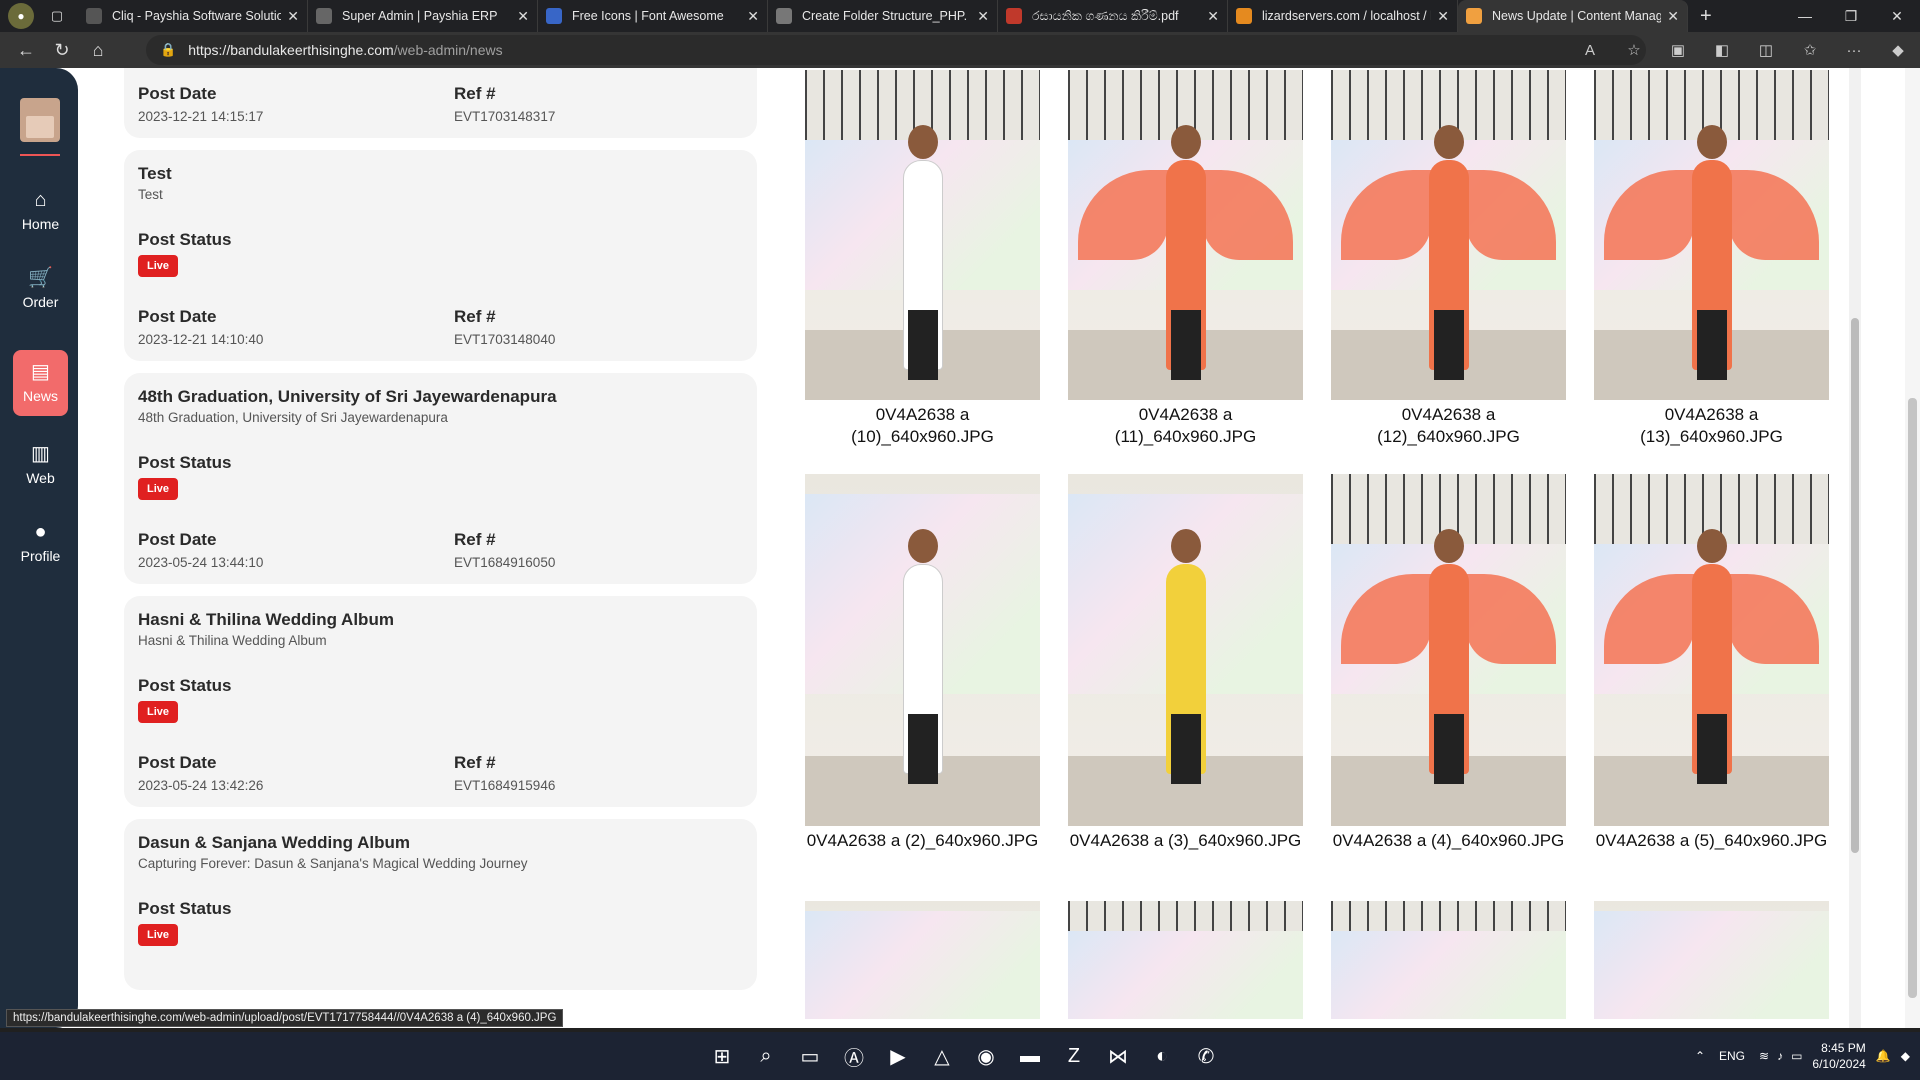 The height and width of the screenshot is (1080, 1920). Describe the element at coordinates (1634, 50) in the screenshot. I see `favorite-star-icon: ☆` at that location.